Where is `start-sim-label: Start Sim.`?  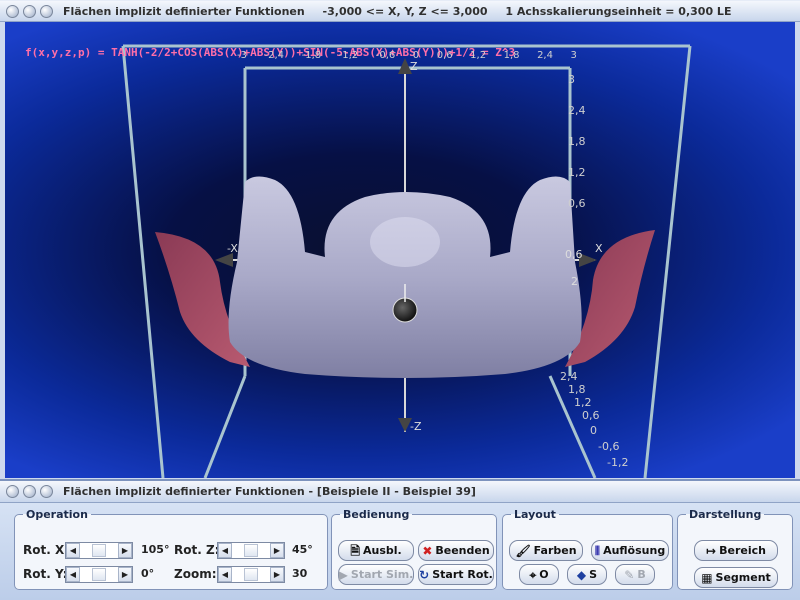 start-sim-label: Start Sim. is located at coordinates (382, 574).